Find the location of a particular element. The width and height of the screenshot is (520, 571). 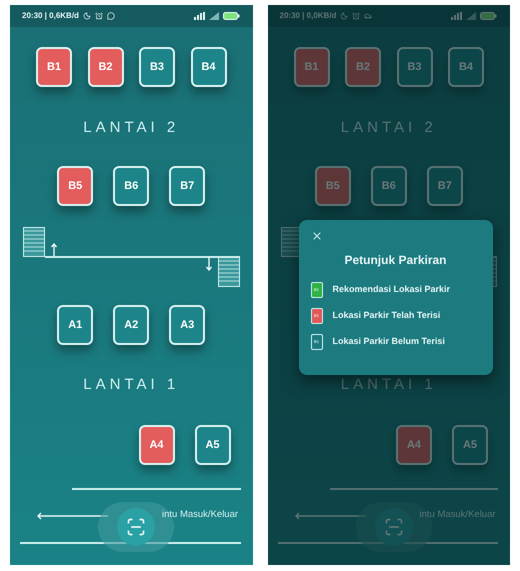

chat-icon is located at coordinates (110, 16).